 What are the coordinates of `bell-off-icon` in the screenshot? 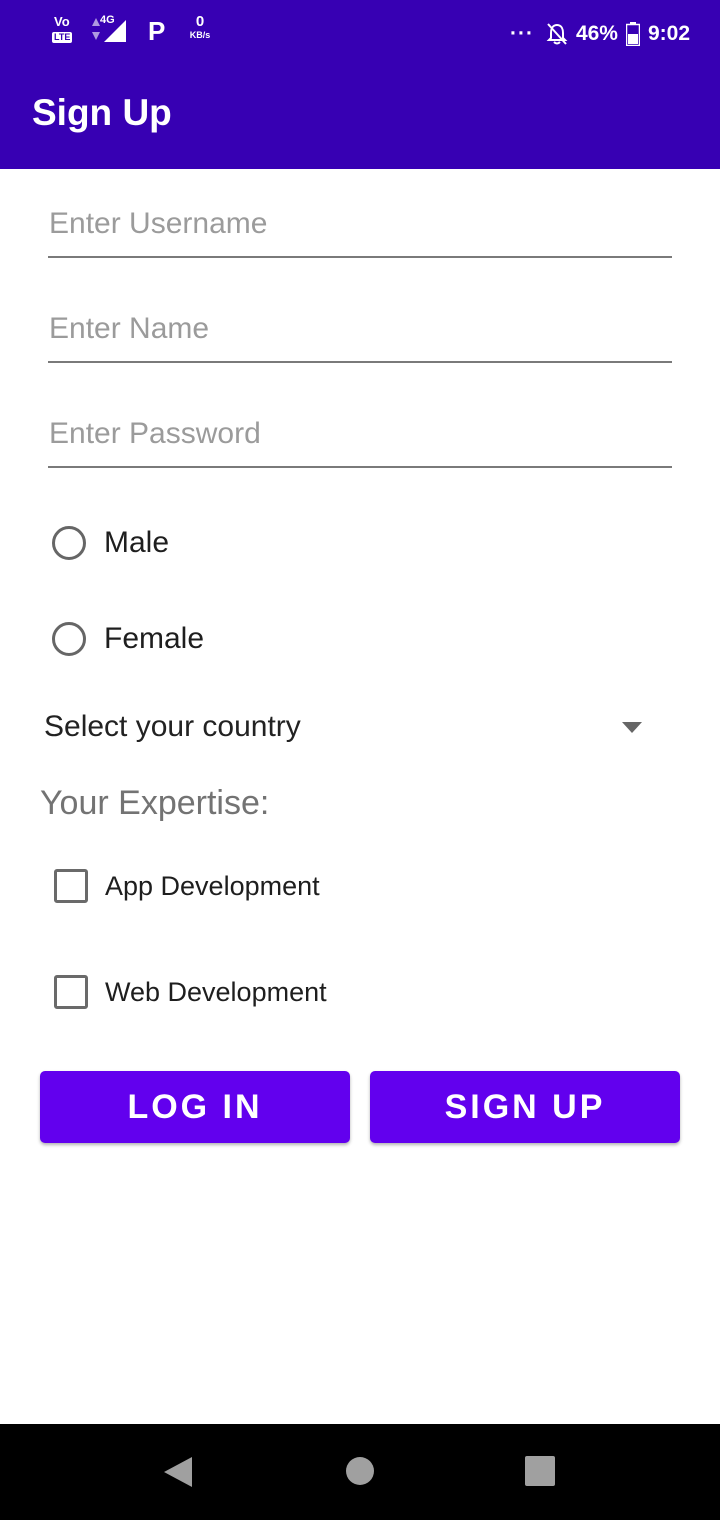 It's located at (557, 34).